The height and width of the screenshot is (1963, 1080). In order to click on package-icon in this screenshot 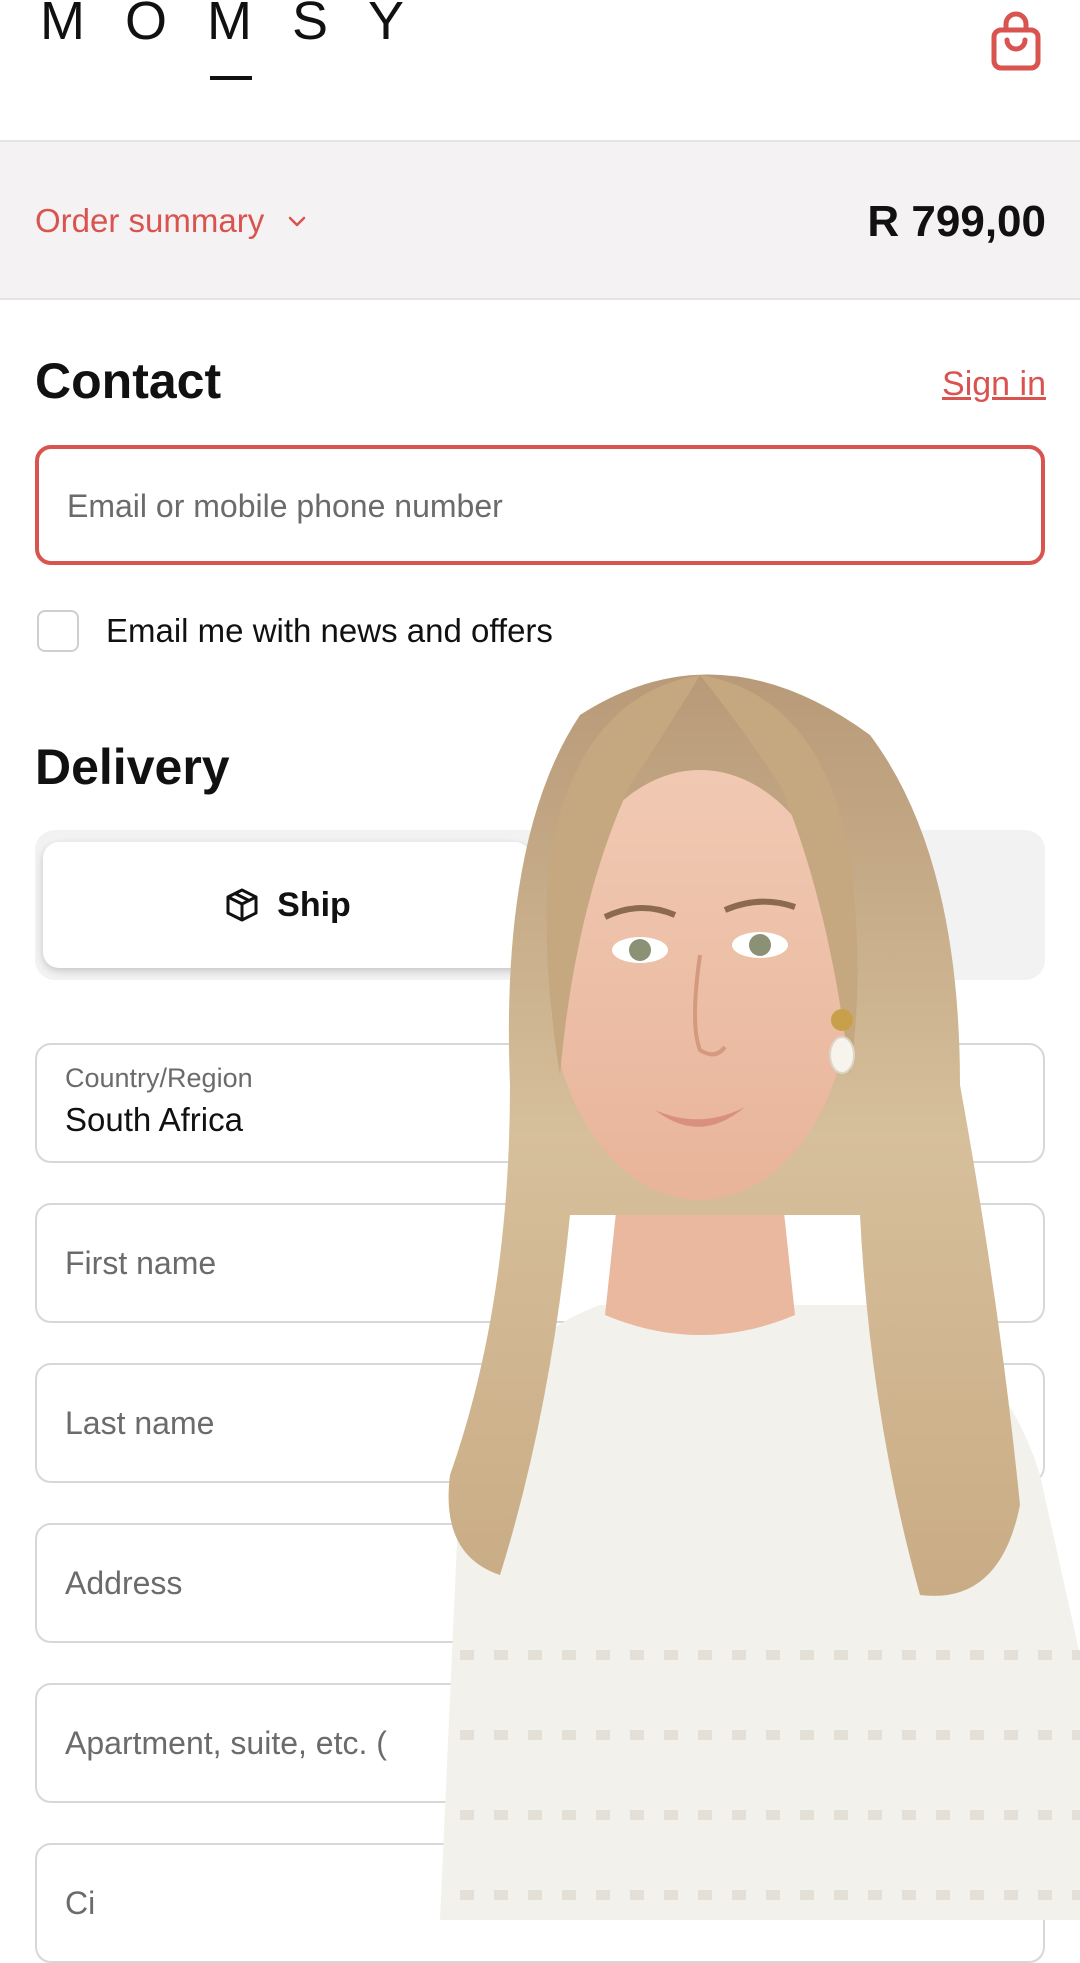, I will do `click(242, 905)`.